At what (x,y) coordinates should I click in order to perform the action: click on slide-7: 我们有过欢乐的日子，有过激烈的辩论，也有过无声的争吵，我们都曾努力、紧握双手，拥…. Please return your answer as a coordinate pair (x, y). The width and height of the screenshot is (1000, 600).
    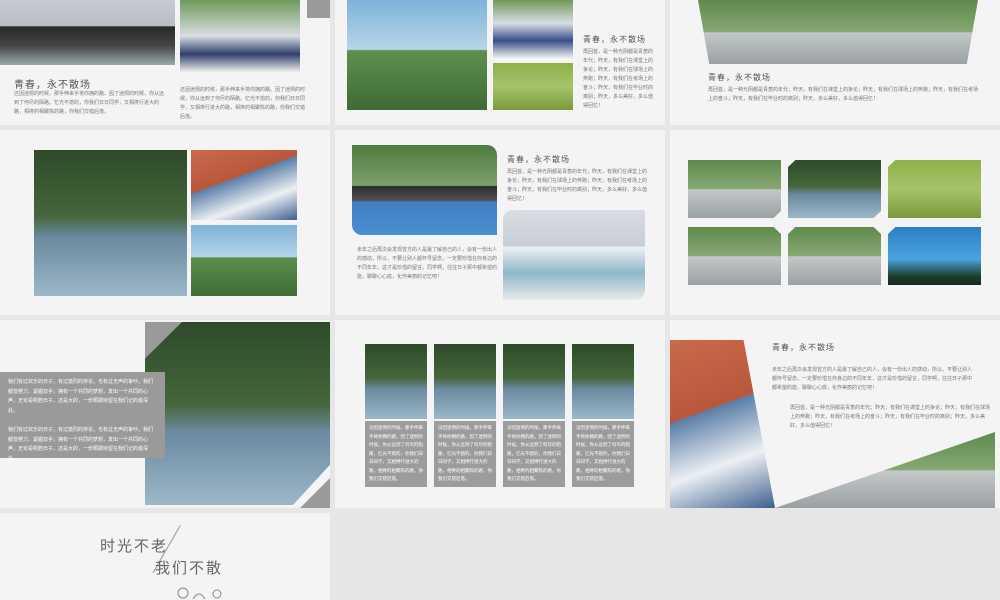
    Looking at the image, I should click on (165, 414).